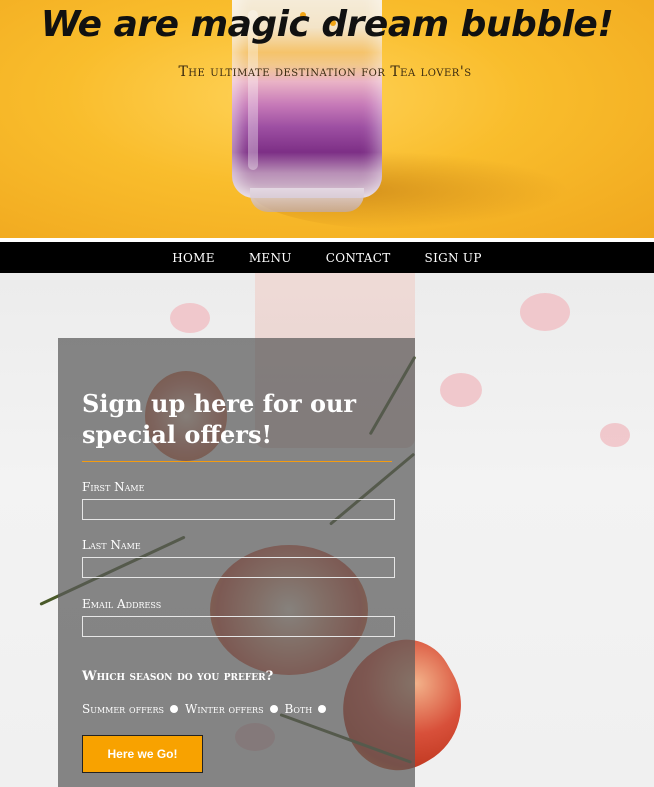 Image resolution: width=654 pixels, height=787 pixels. What do you see at coordinates (237, 461) in the screenshot?
I see `heading-divider` at bounding box center [237, 461].